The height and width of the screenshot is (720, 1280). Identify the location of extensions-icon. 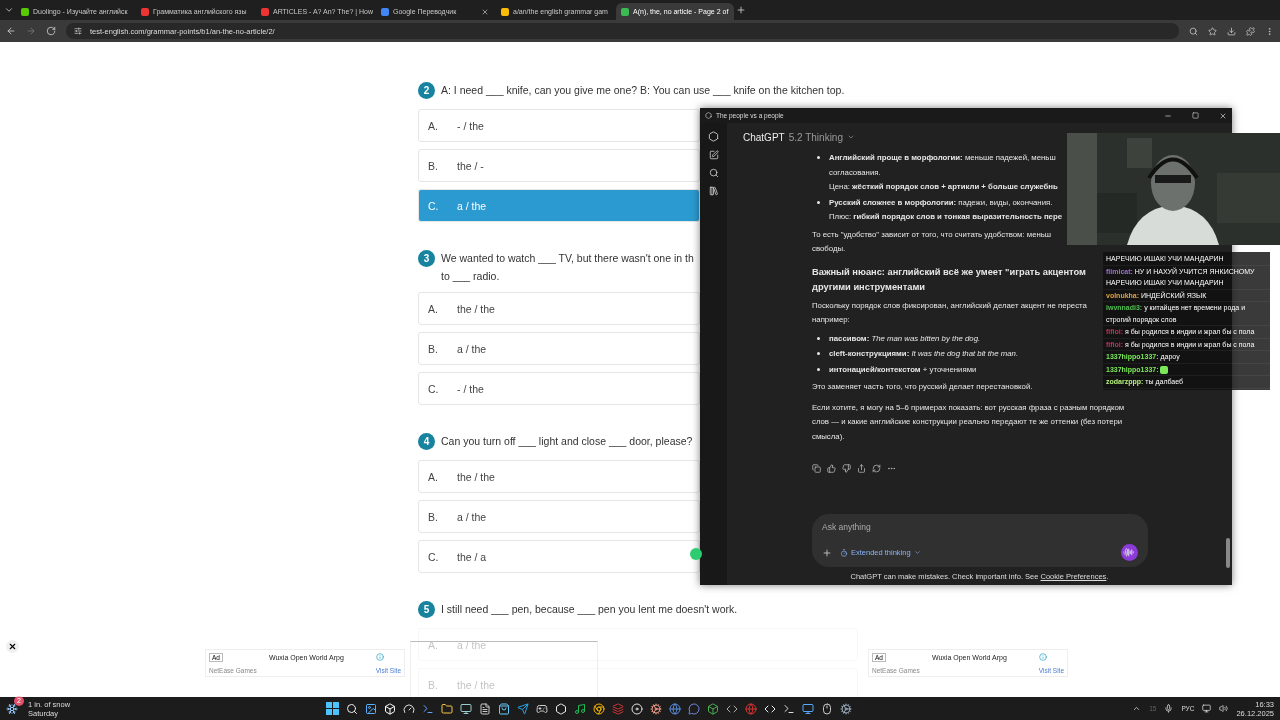
(1250, 31).